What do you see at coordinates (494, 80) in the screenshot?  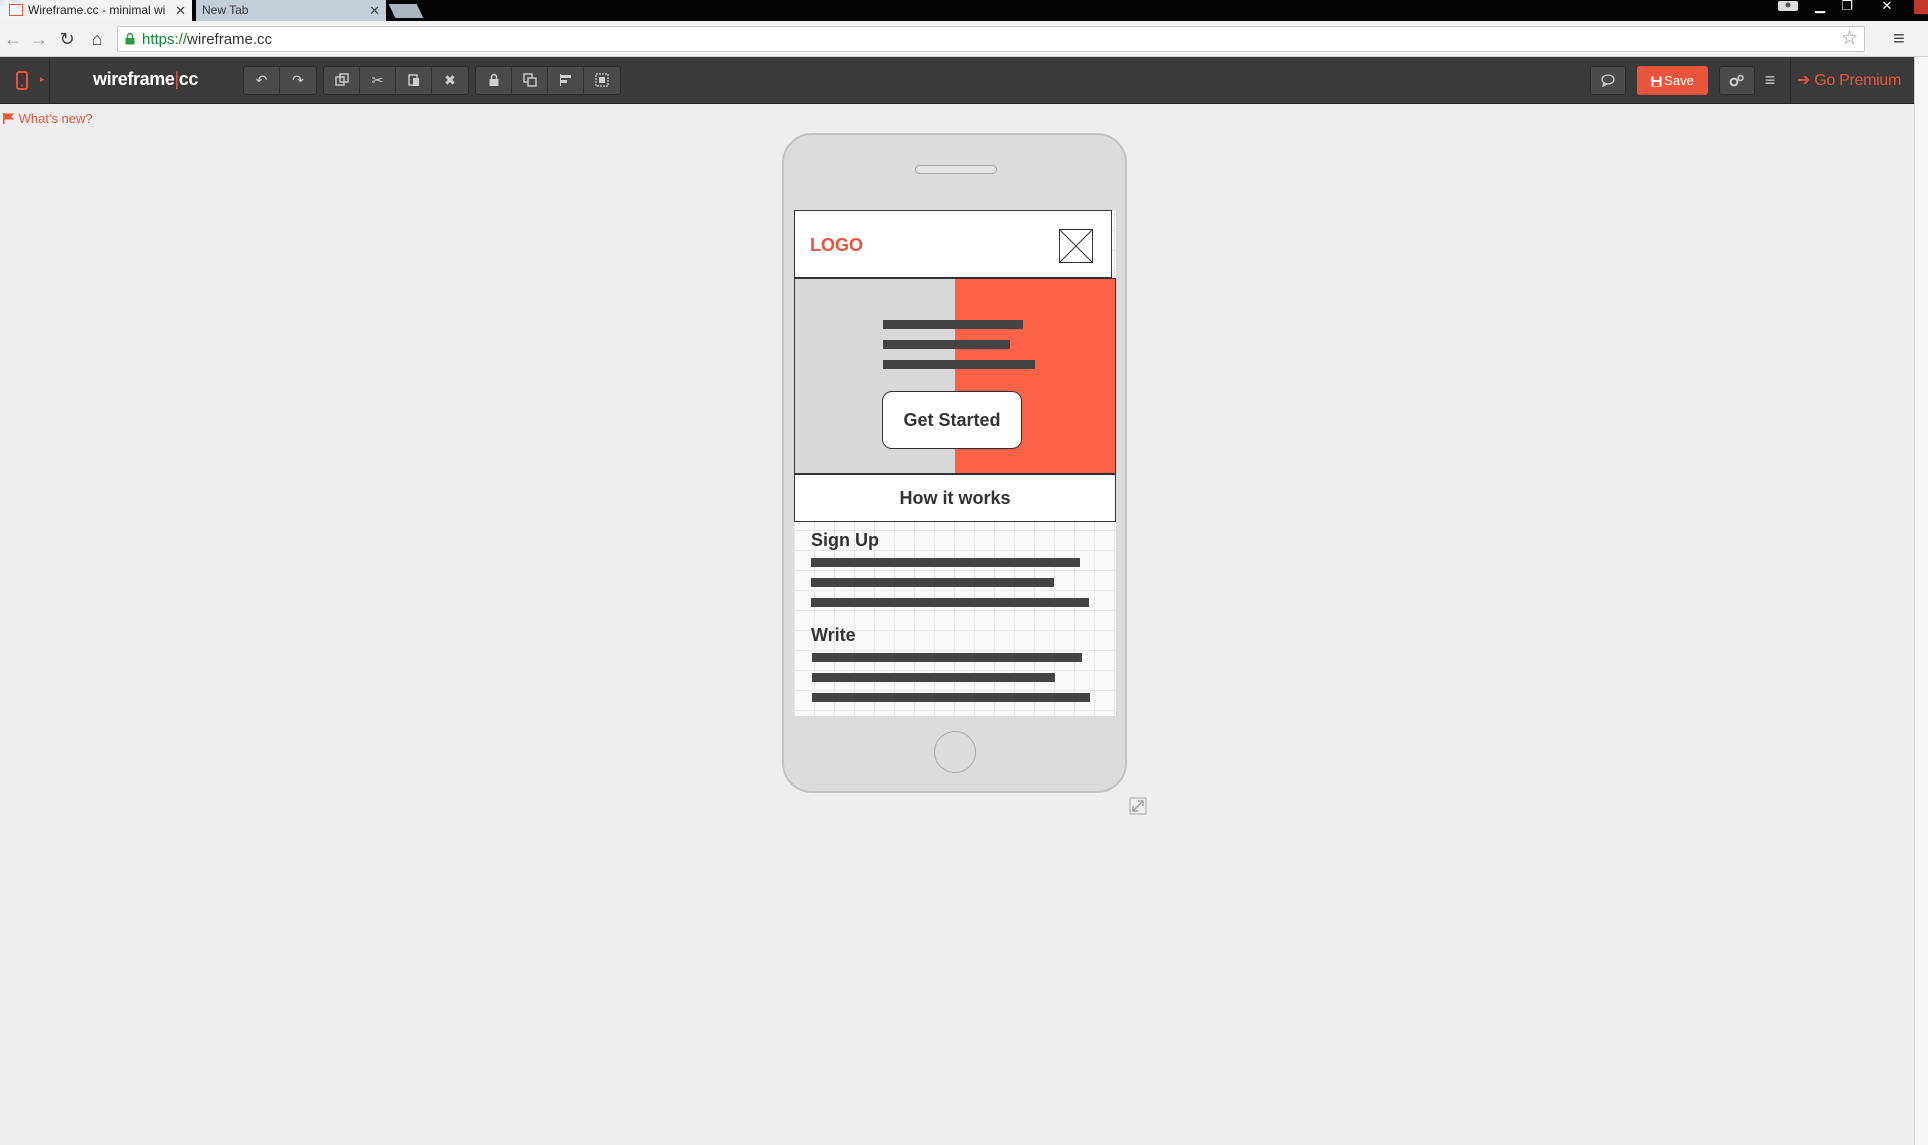 I see `lock-element-icon` at bounding box center [494, 80].